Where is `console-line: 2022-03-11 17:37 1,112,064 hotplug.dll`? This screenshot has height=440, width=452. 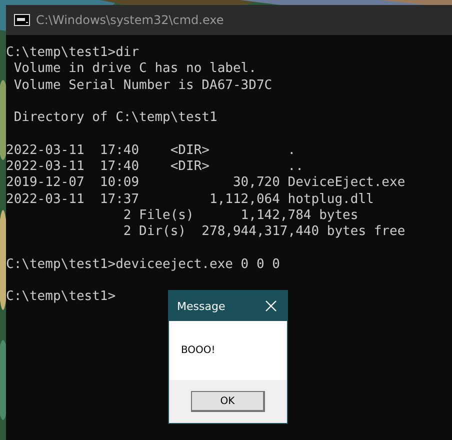
console-line: 2022-03-11 17:37 1,112,064 hotplug.dll is located at coordinates (190, 200).